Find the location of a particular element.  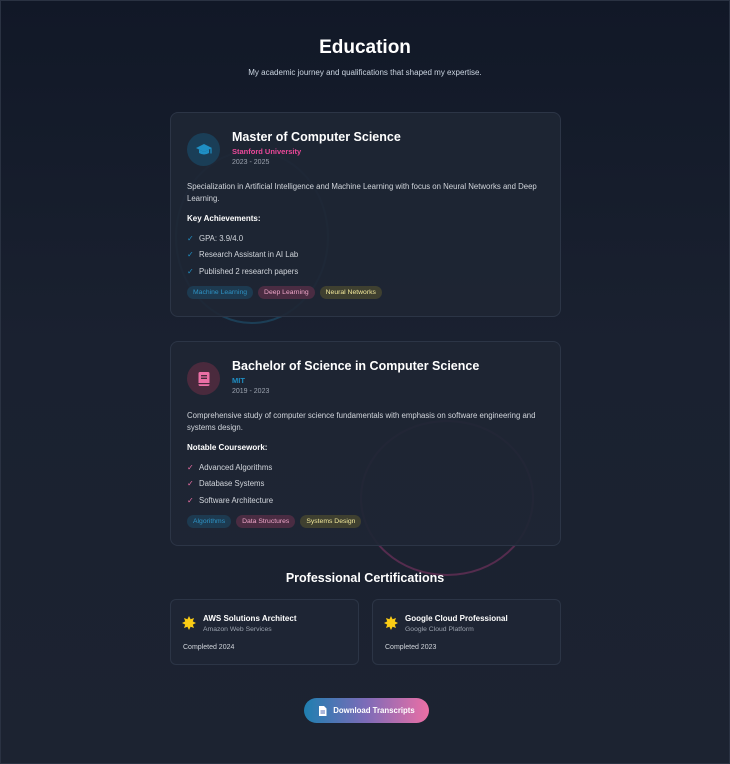

certification-name: Google Cloud Professional is located at coordinates (456, 618).